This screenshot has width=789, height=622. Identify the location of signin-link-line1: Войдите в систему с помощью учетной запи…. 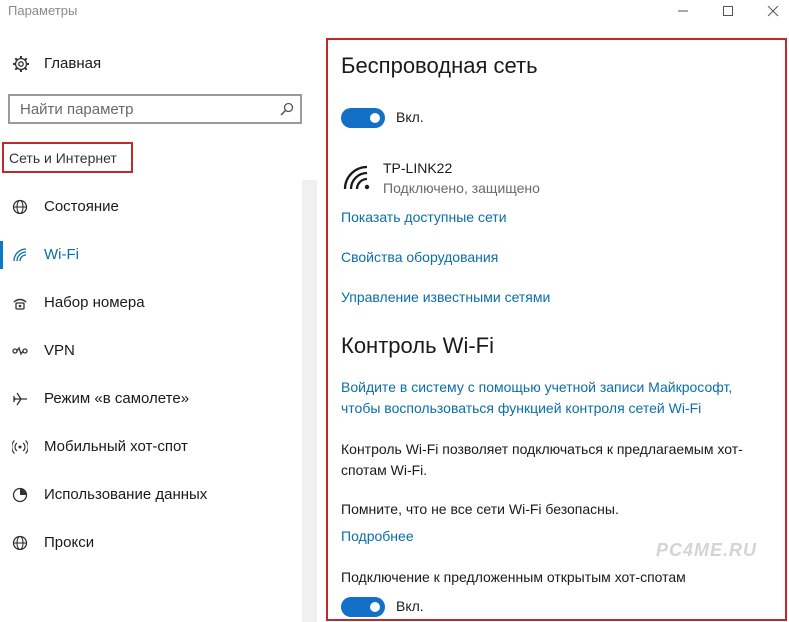
(536, 387).